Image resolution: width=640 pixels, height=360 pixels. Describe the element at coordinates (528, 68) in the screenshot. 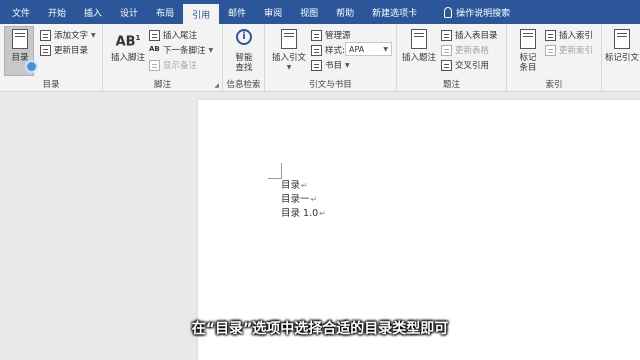

I see `mark-entry-label-2: 条目` at that location.